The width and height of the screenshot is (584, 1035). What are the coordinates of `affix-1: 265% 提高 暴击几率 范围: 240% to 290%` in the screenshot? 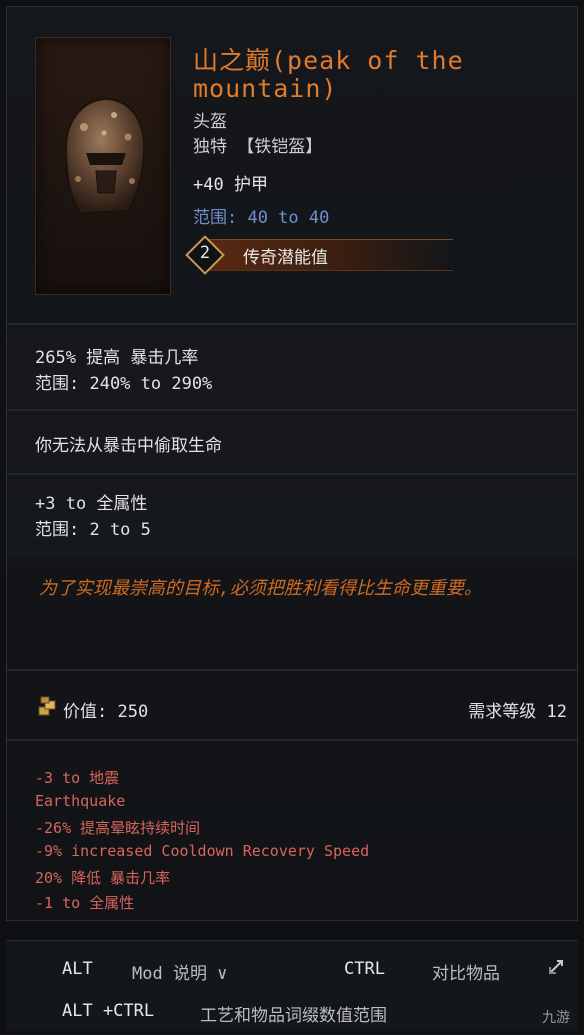 It's located at (292, 368).